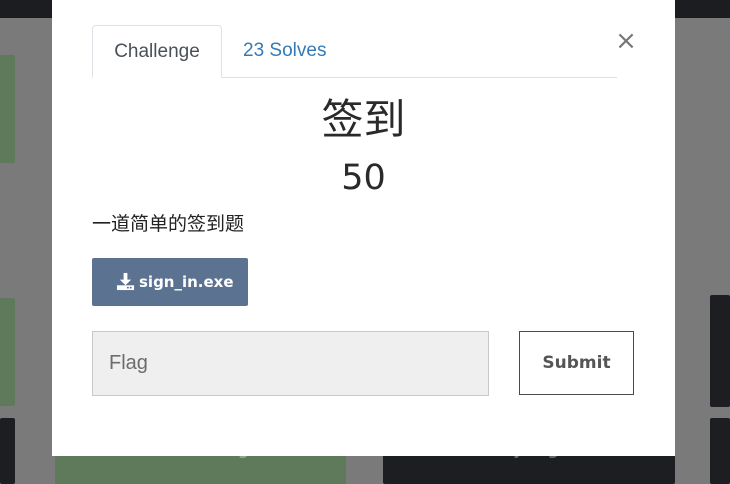 Image resolution: width=730 pixels, height=484 pixels. I want to click on download-file-label: sign_in.exe, so click(186, 282).